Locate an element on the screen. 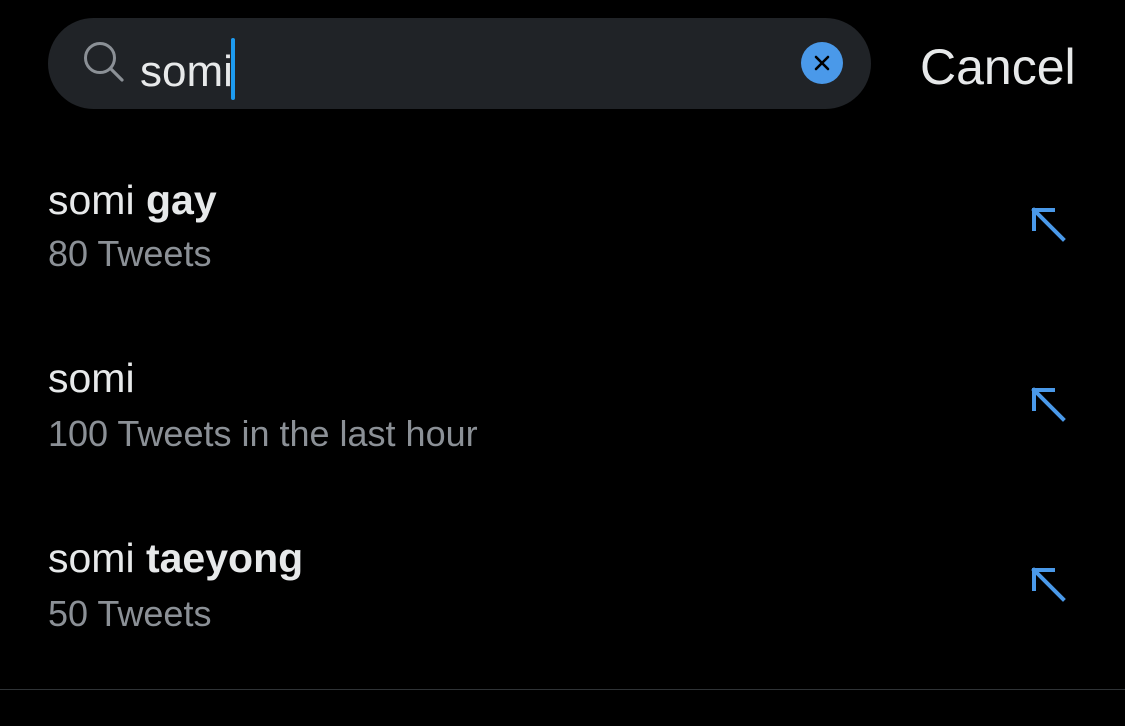 The height and width of the screenshot is (726, 1125). suggestion-completion: taeyong is located at coordinates (224, 558).